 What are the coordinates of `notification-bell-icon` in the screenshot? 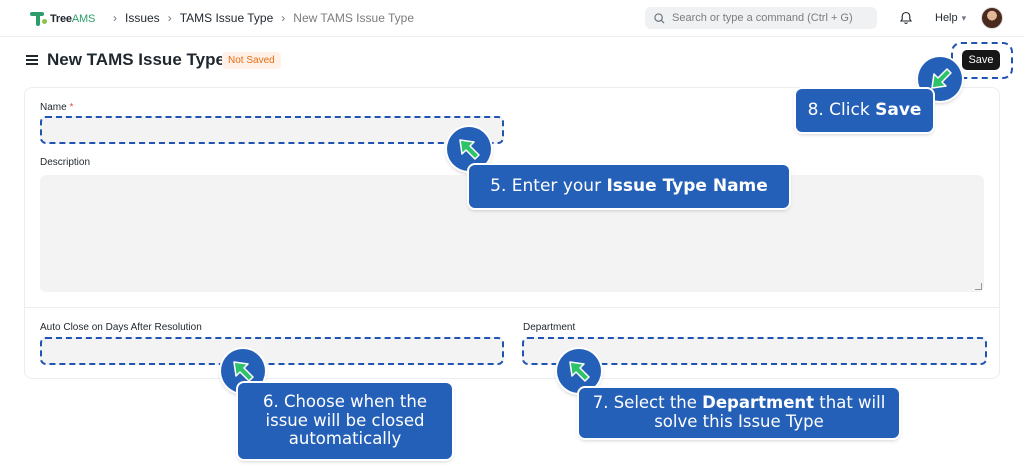 It's located at (906, 18).